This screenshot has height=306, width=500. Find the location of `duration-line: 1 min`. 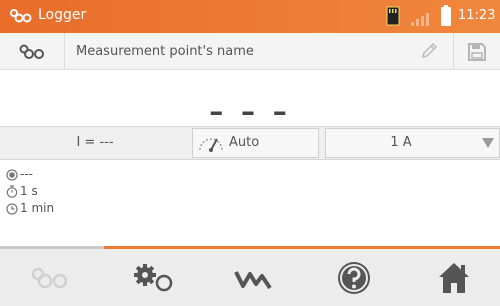

duration-line: 1 min is located at coordinates (30, 208).